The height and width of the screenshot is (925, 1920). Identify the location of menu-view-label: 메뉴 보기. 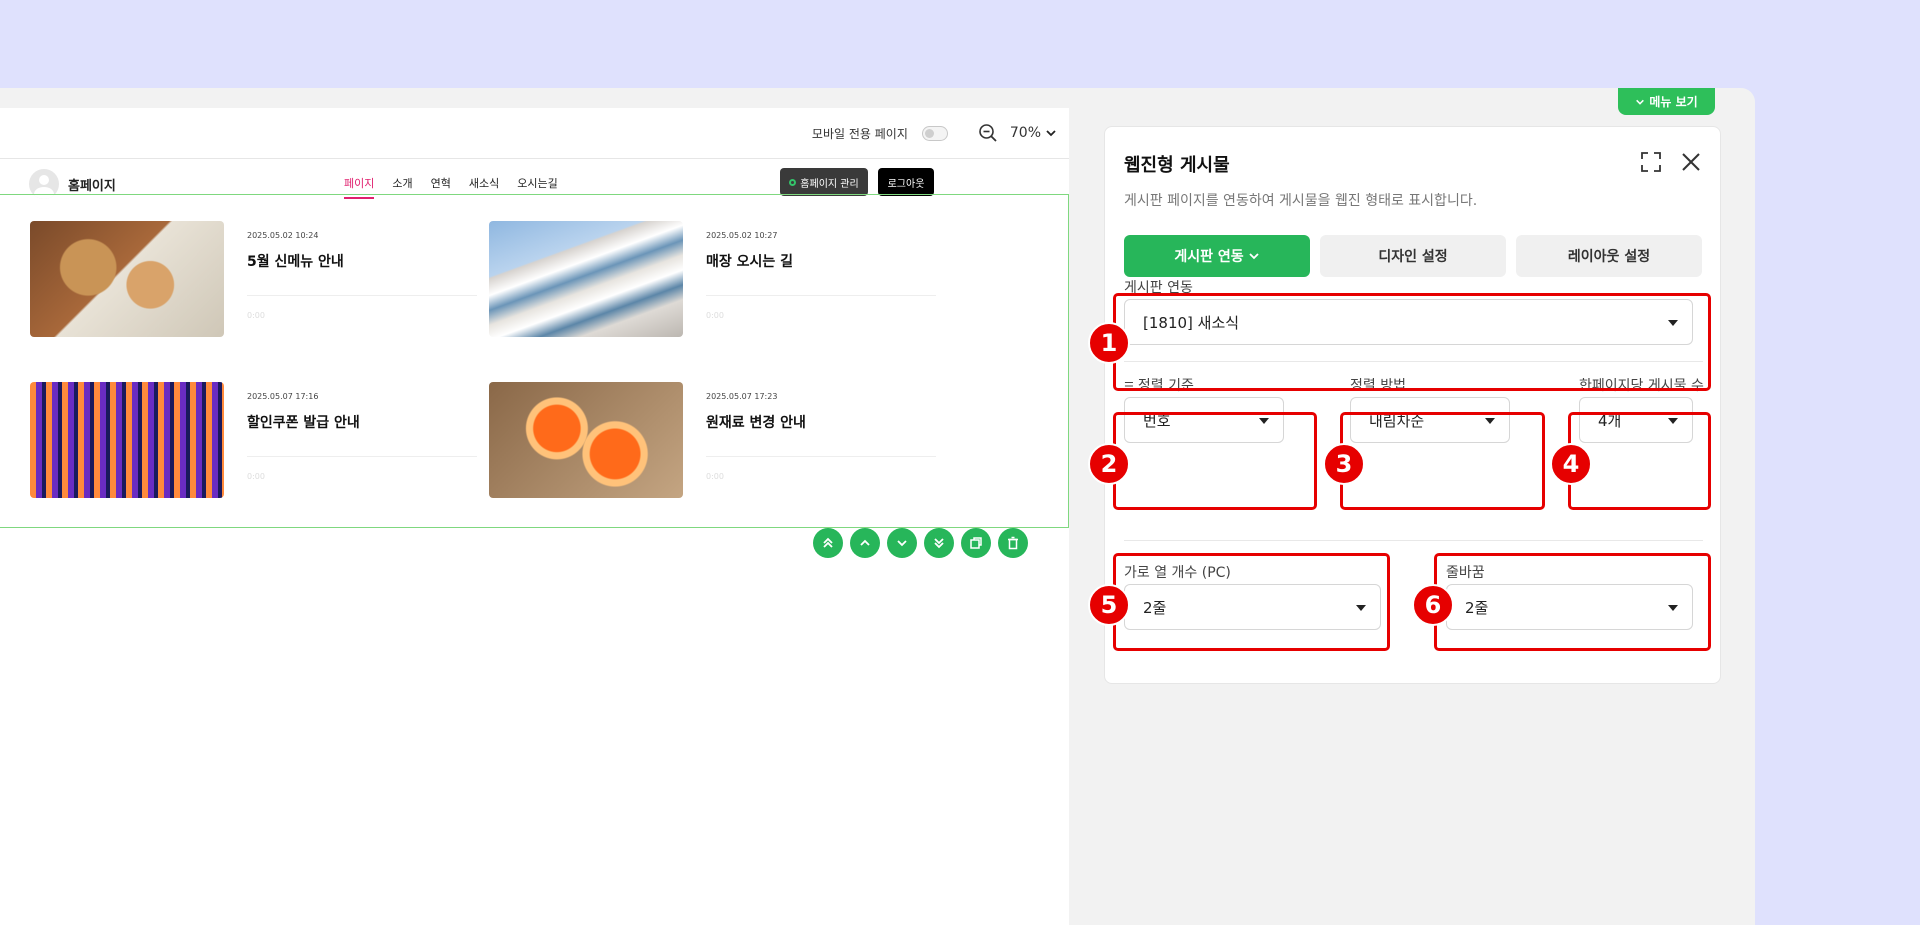
(1673, 102).